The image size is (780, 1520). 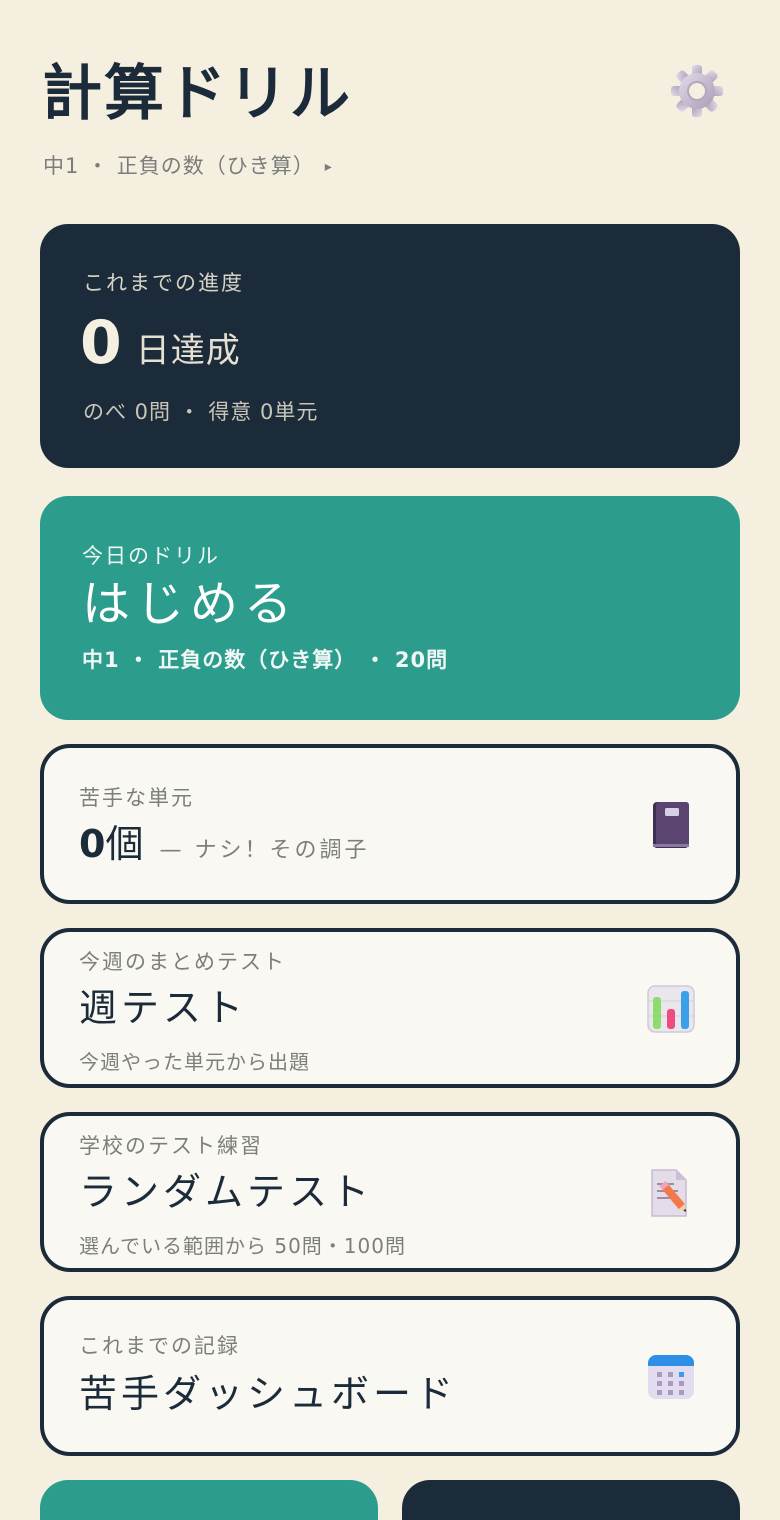 I want to click on weekly-test-label: 今週のまとめテスト, so click(x=182, y=962).